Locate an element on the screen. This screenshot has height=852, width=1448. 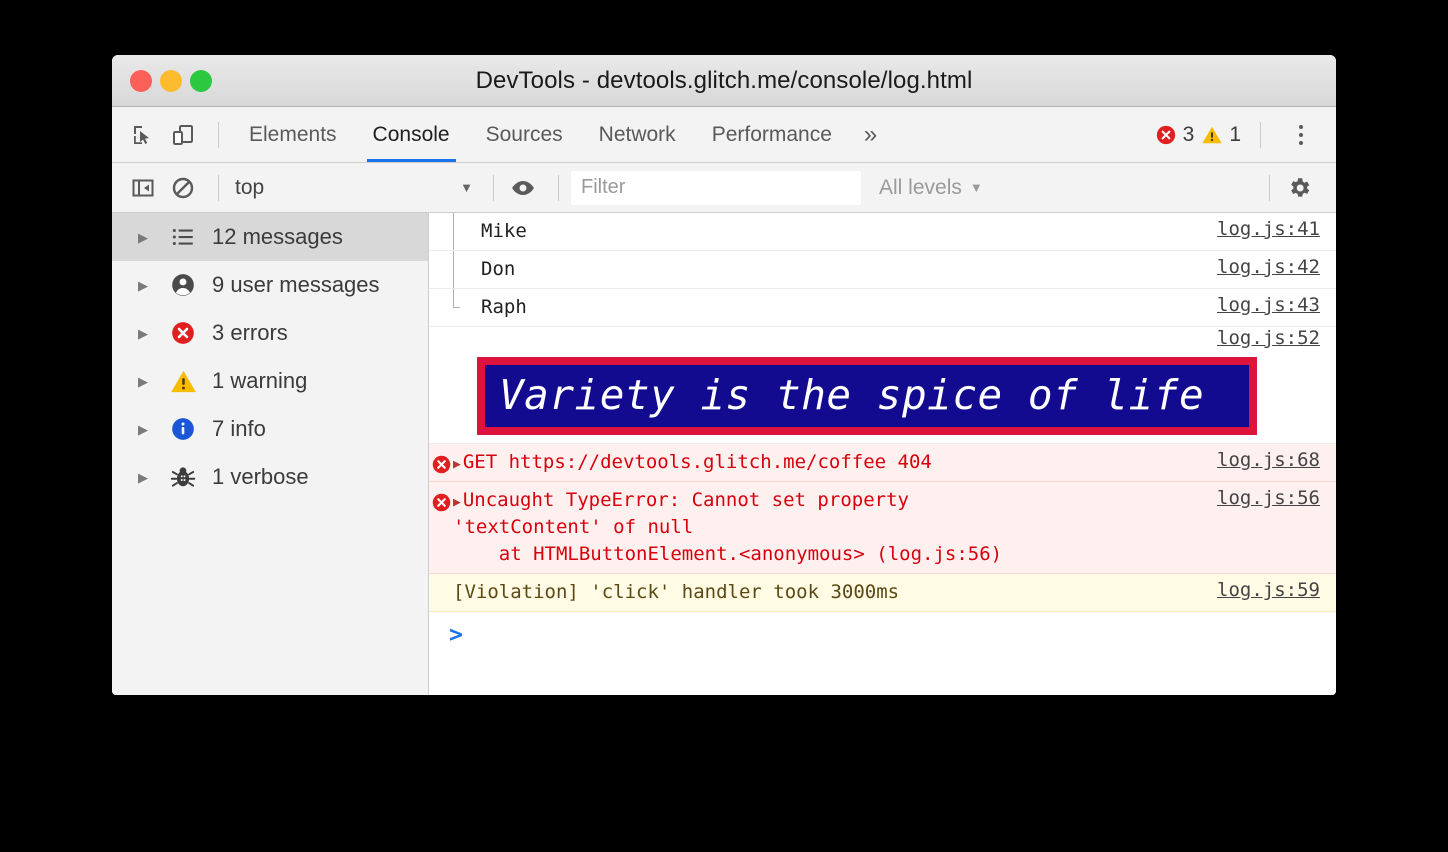
warning-counter: 1 is located at coordinates (1221, 135).